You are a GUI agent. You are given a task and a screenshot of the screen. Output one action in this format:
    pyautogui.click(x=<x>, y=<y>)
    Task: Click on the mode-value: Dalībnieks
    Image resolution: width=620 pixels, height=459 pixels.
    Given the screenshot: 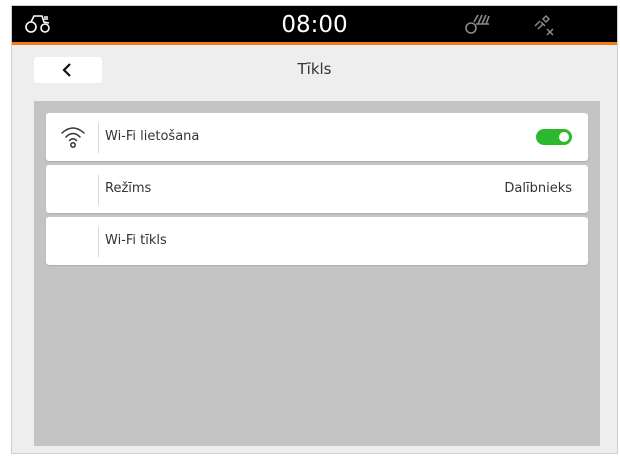 What is the action you would take?
    pyautogui.click(x=538, y=188)
    